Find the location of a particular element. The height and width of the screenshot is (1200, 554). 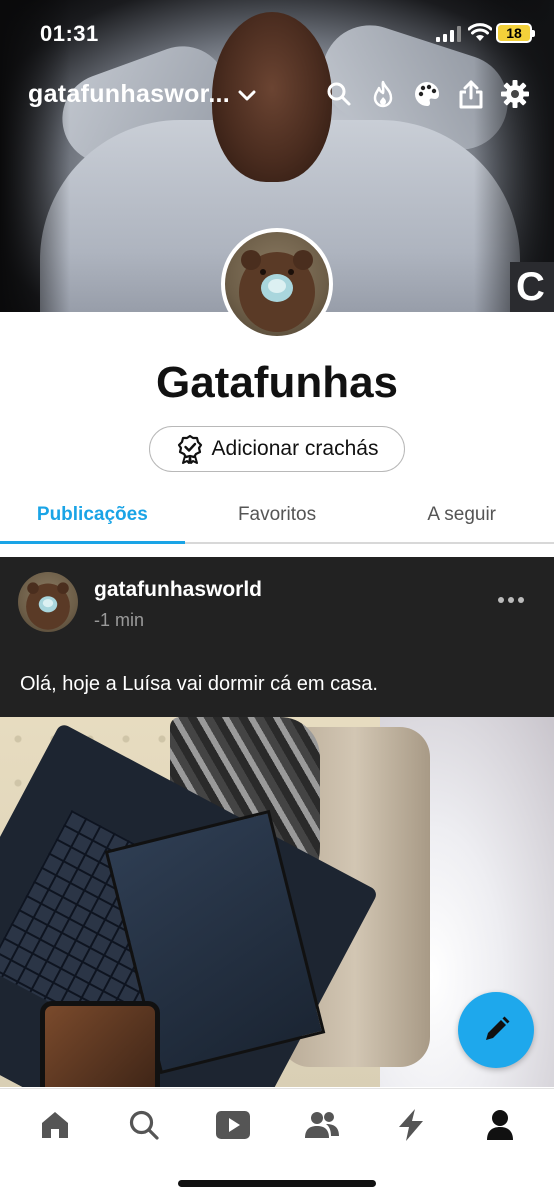

pencil-icon is located at coordinates (498, 1028).